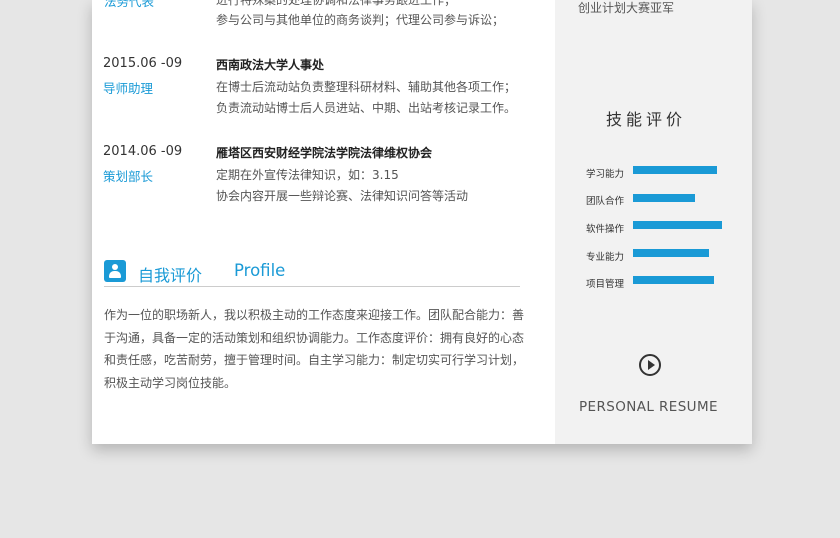 The image size is (840, 538). I want to click on experience-desc-line: 协会内容开展一些辩论赛、法律知识问答等活动, so click(342, 196).